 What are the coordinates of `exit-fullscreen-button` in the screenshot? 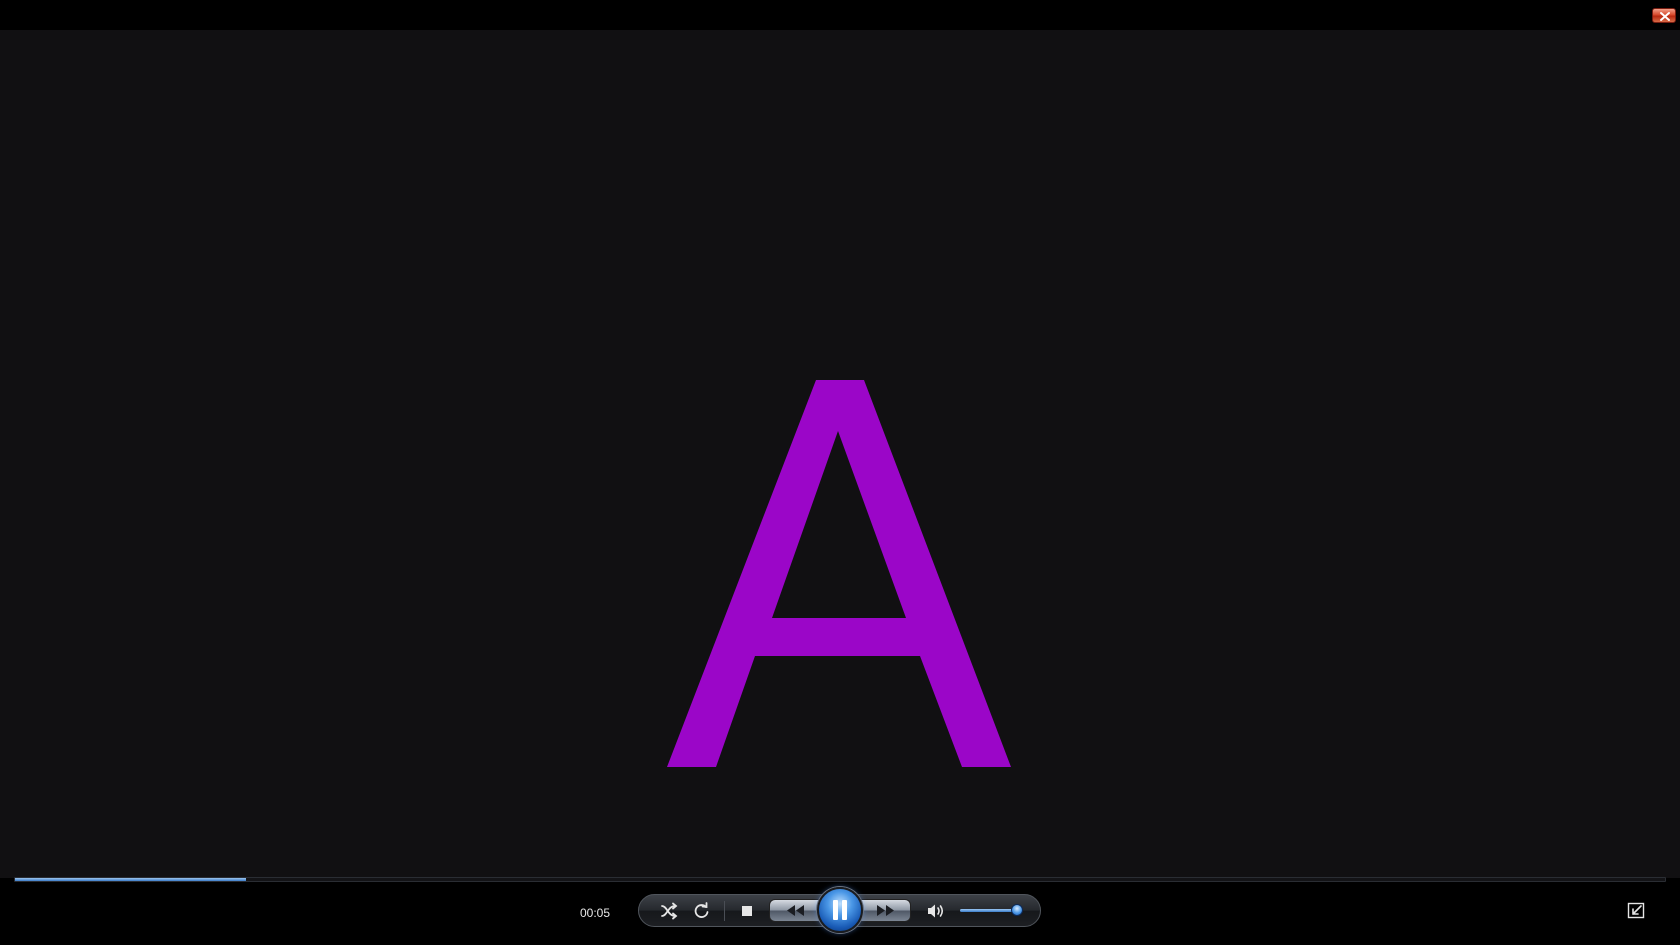 It's located at (1636, 910).